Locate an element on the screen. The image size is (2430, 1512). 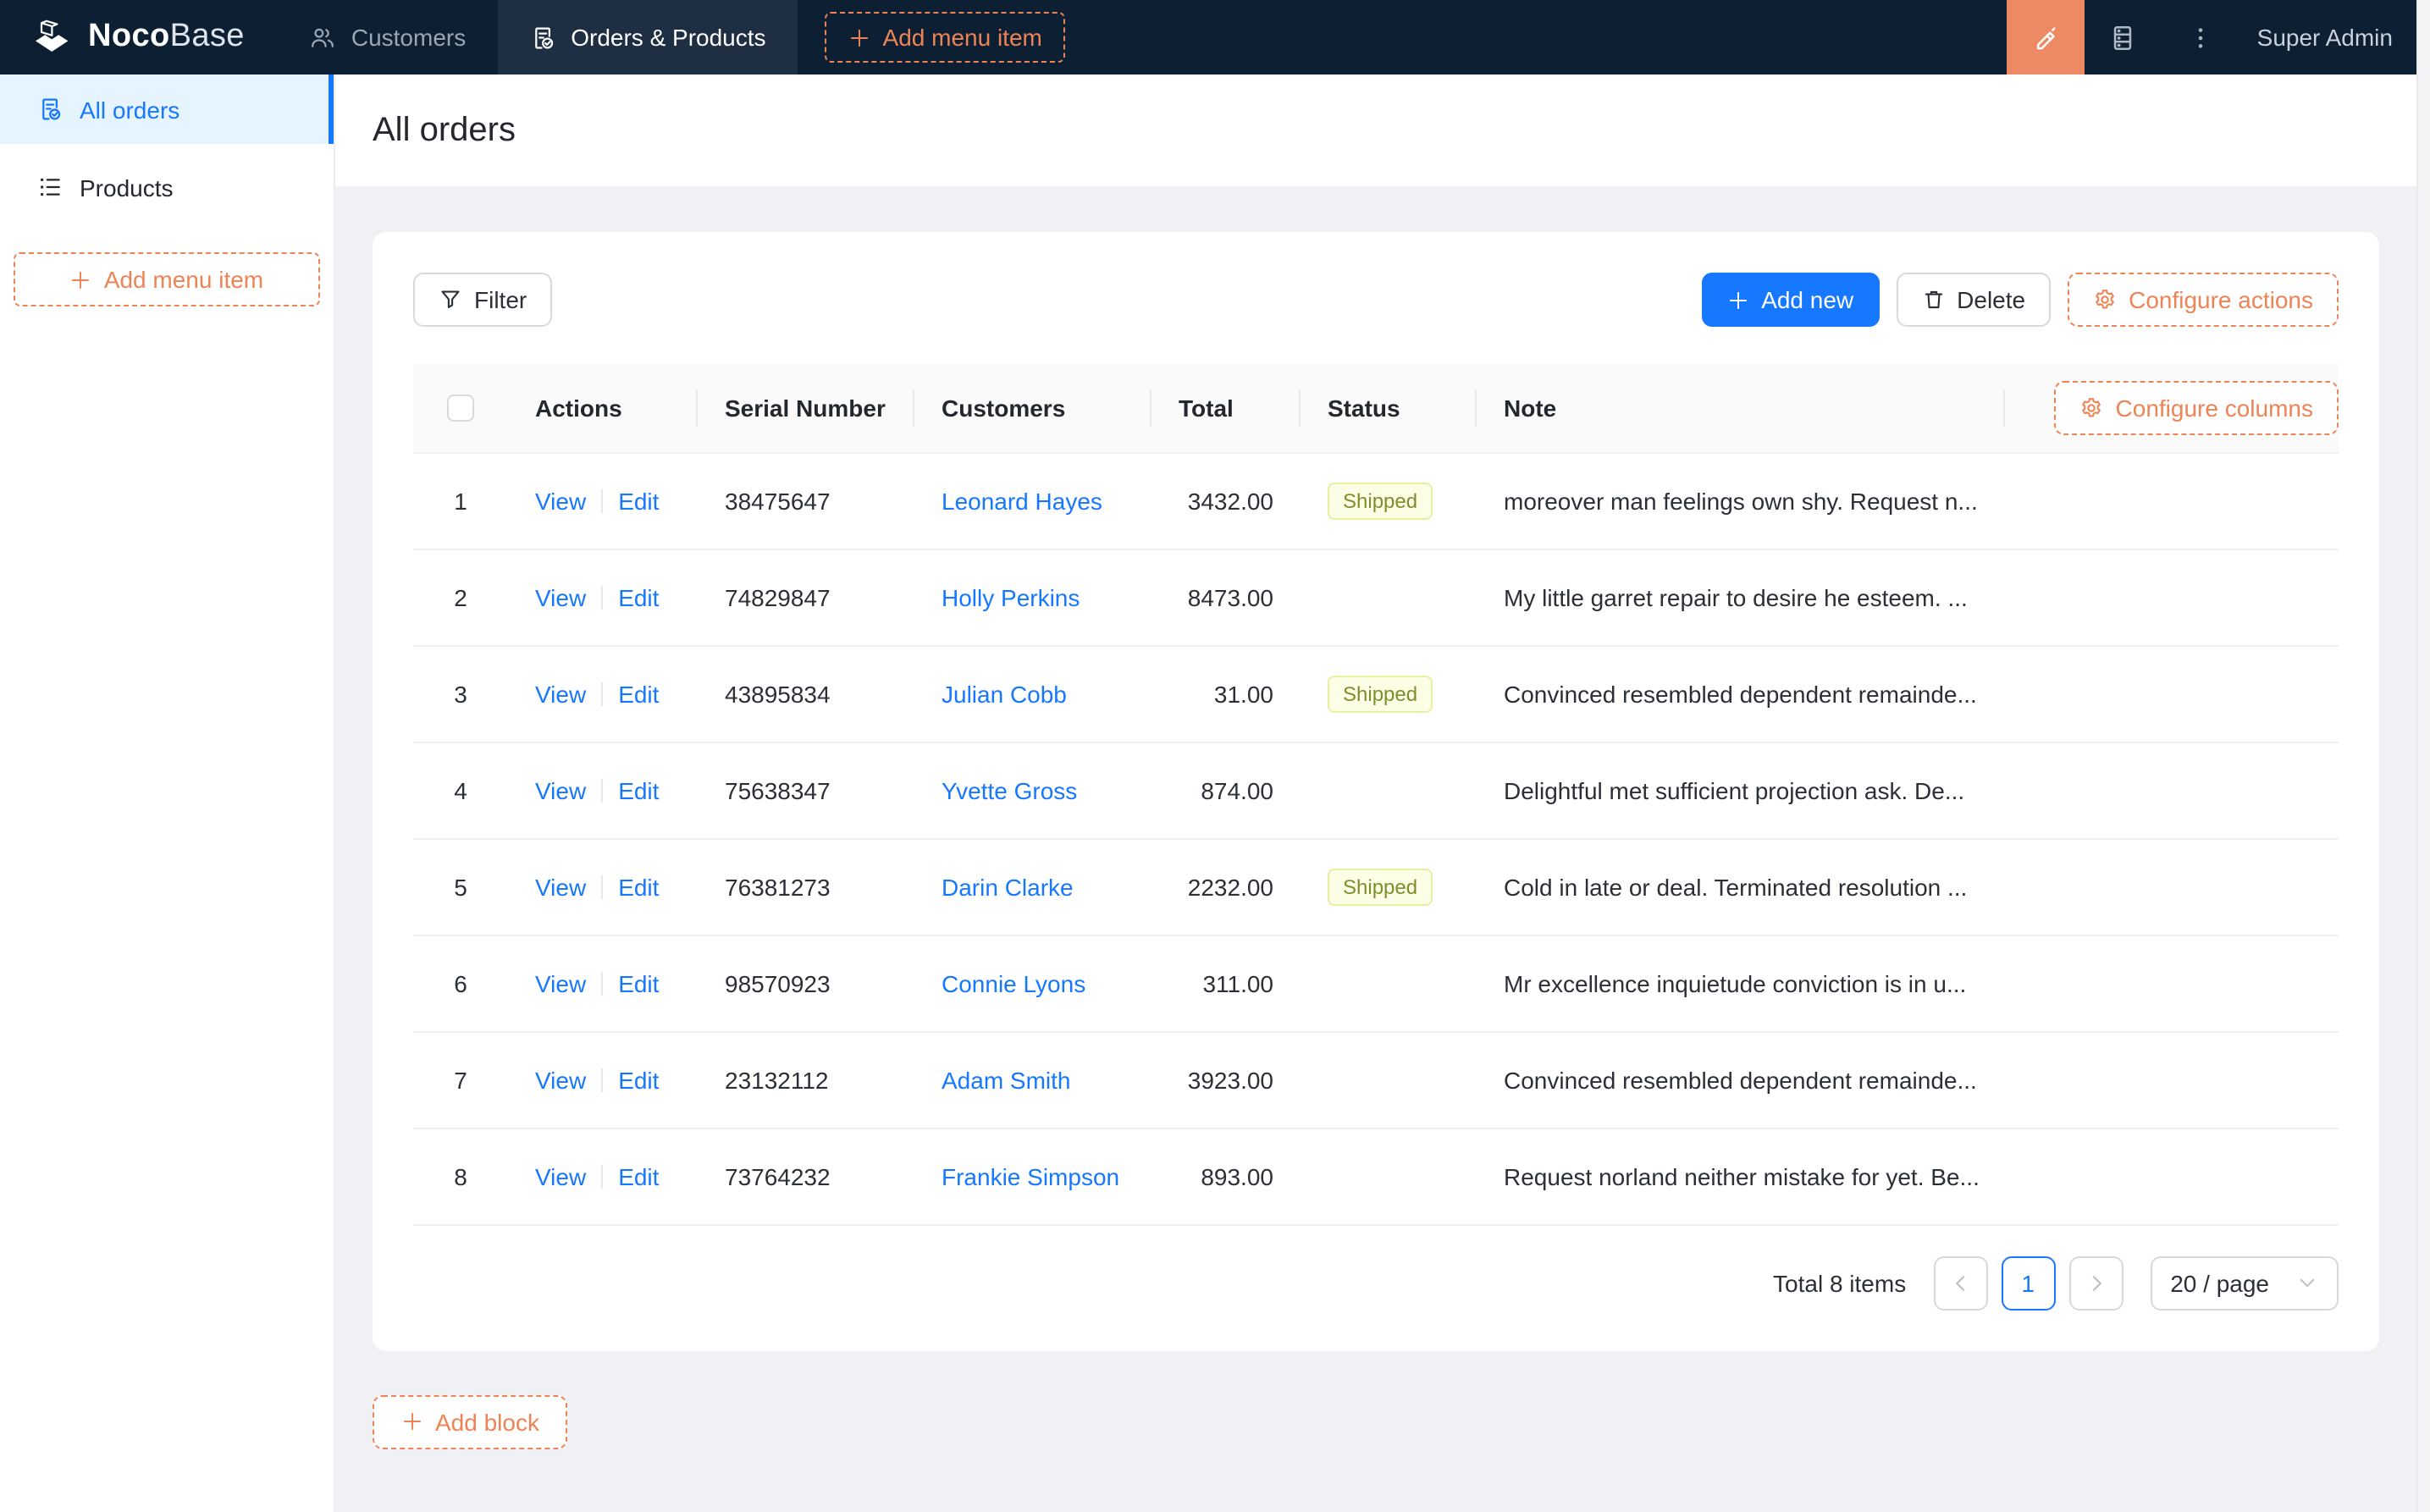
customer-link: Julian Cobb is located at coordinates (1004, 693).